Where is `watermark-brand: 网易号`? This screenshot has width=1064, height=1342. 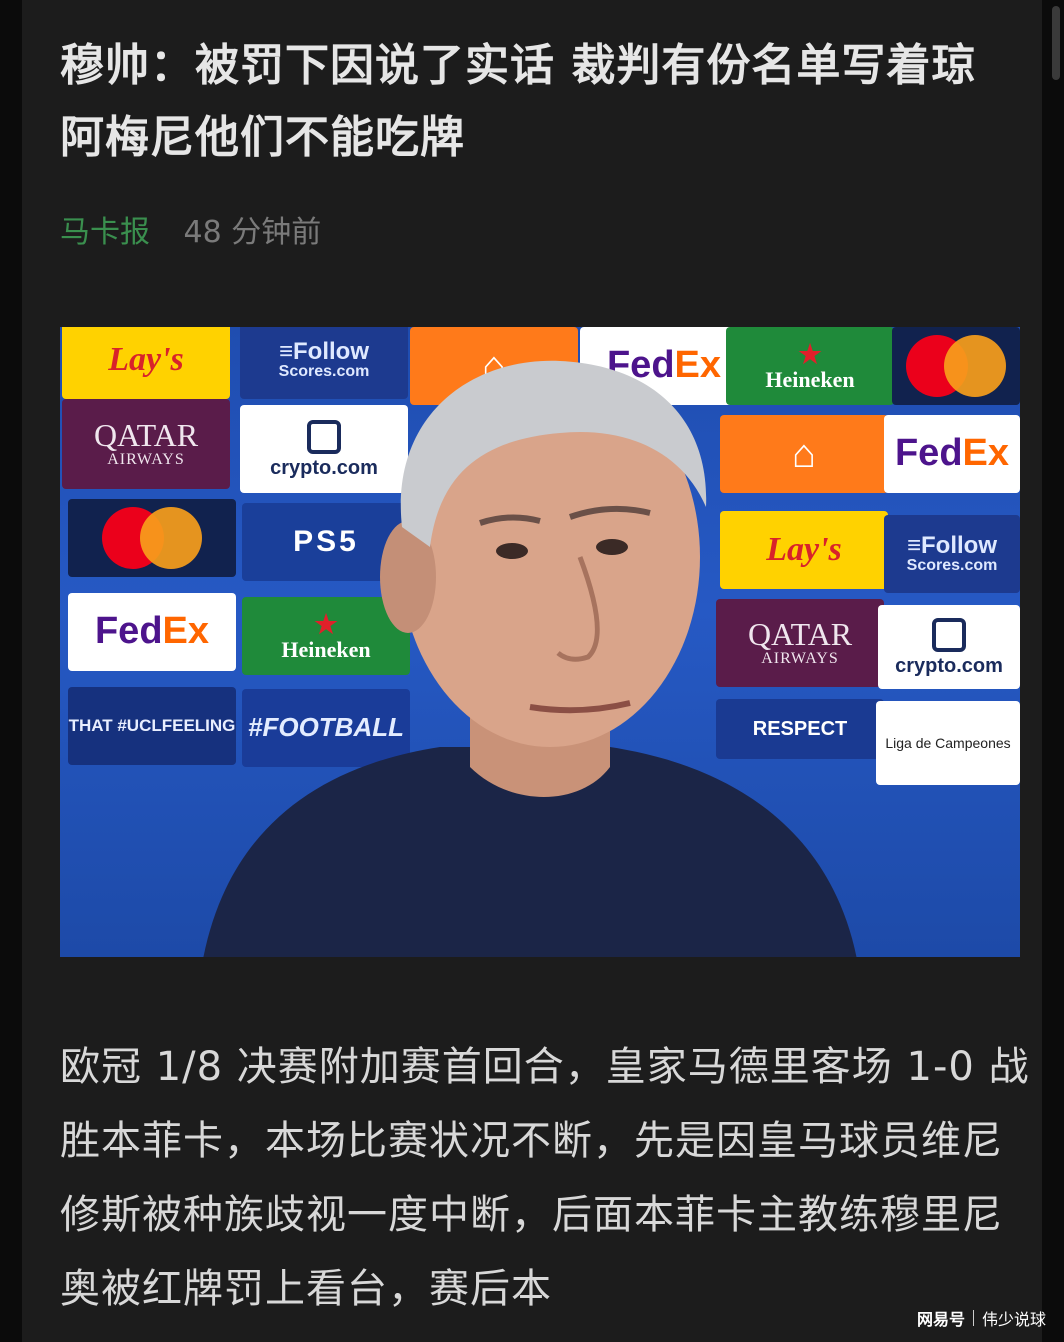 watermark-brand: 网易号 is located at coordinates (940, 1319).